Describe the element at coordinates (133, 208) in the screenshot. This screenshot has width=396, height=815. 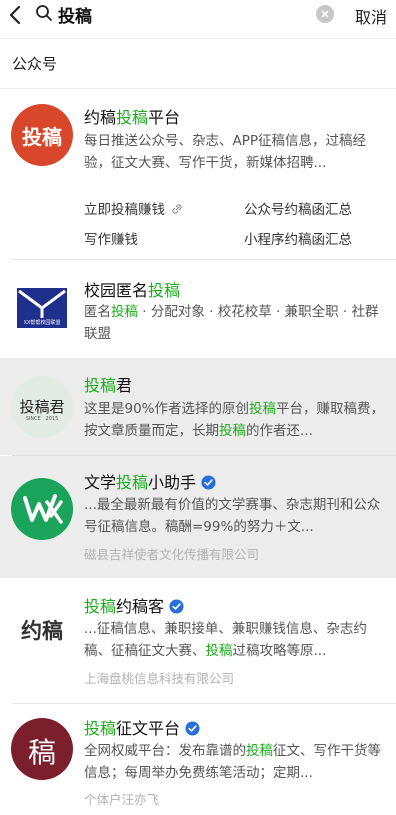
I see `menu-link-invest: 立即投稿赚钱` at that location.